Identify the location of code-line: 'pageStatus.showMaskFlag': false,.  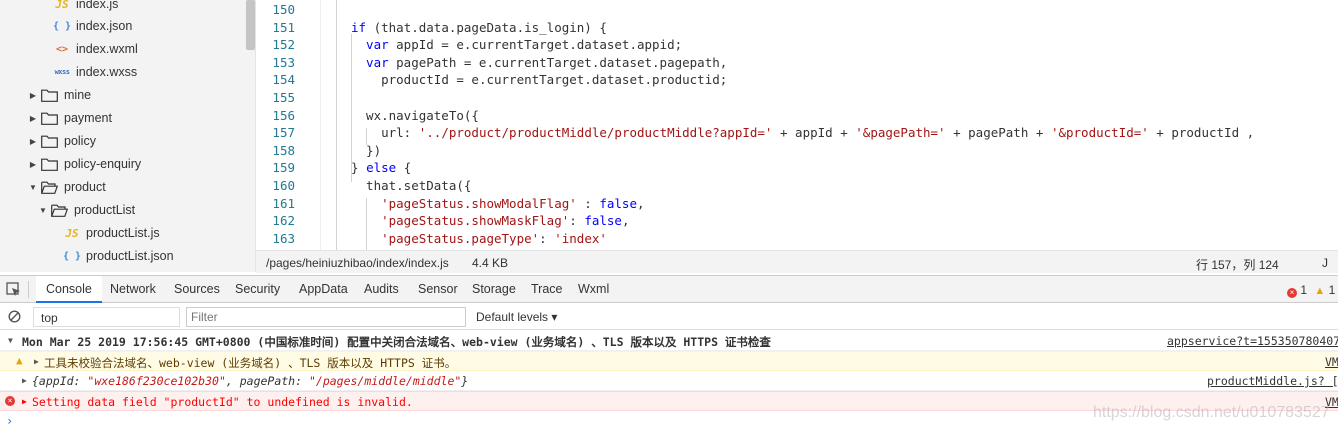
(505, 220).